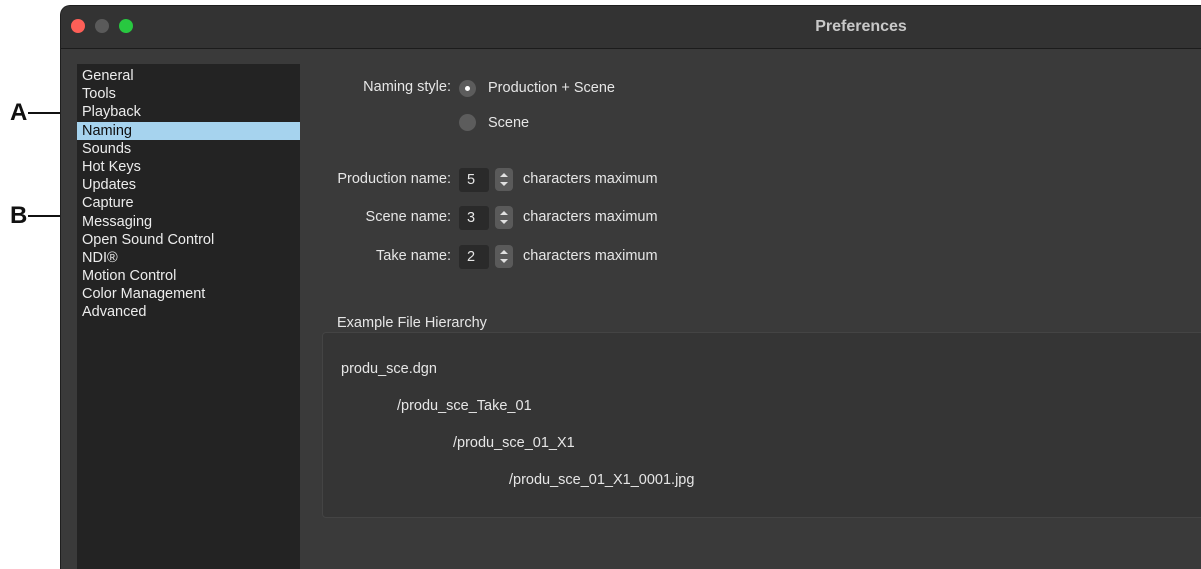  What do you see at coordinates (19, 215) in the screenshot?
I see `callout-b: B` at bounding box center [19, 215].